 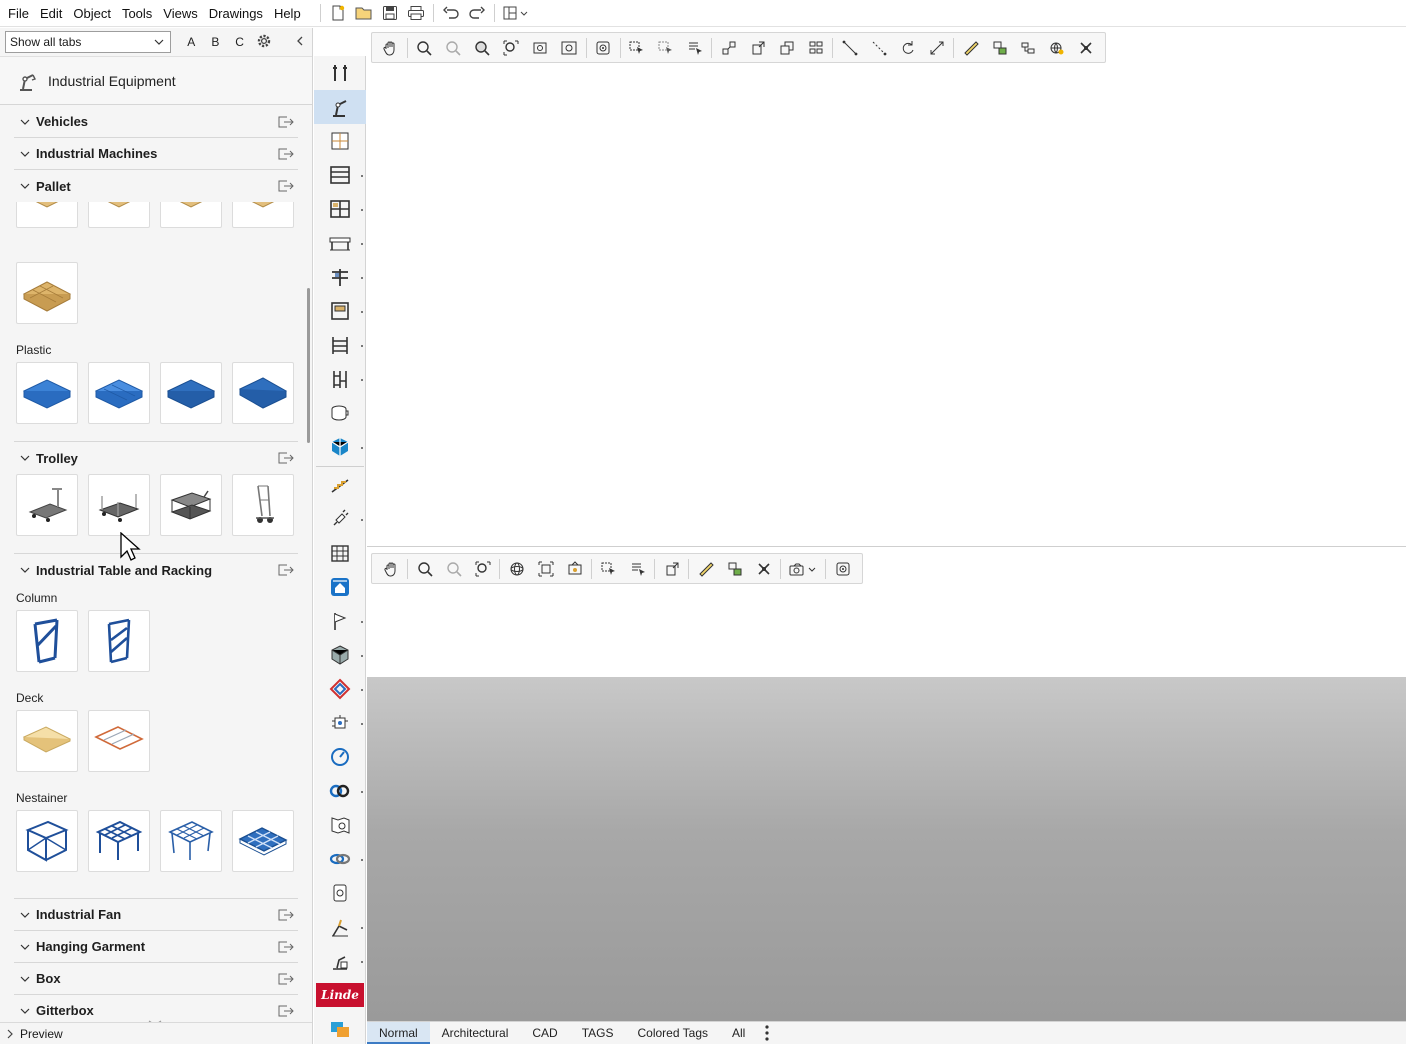 What do you see at coordinates (340, 689) in the screenshot?
I see `network-icon` at bounding box center [340, 689].